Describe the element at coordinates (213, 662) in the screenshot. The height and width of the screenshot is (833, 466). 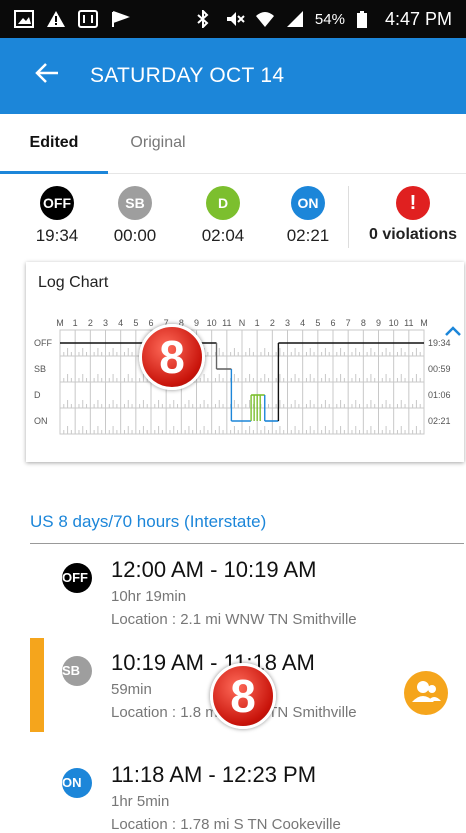
I see `event-range: 10:19 AM - 11:18 AM` at that location.